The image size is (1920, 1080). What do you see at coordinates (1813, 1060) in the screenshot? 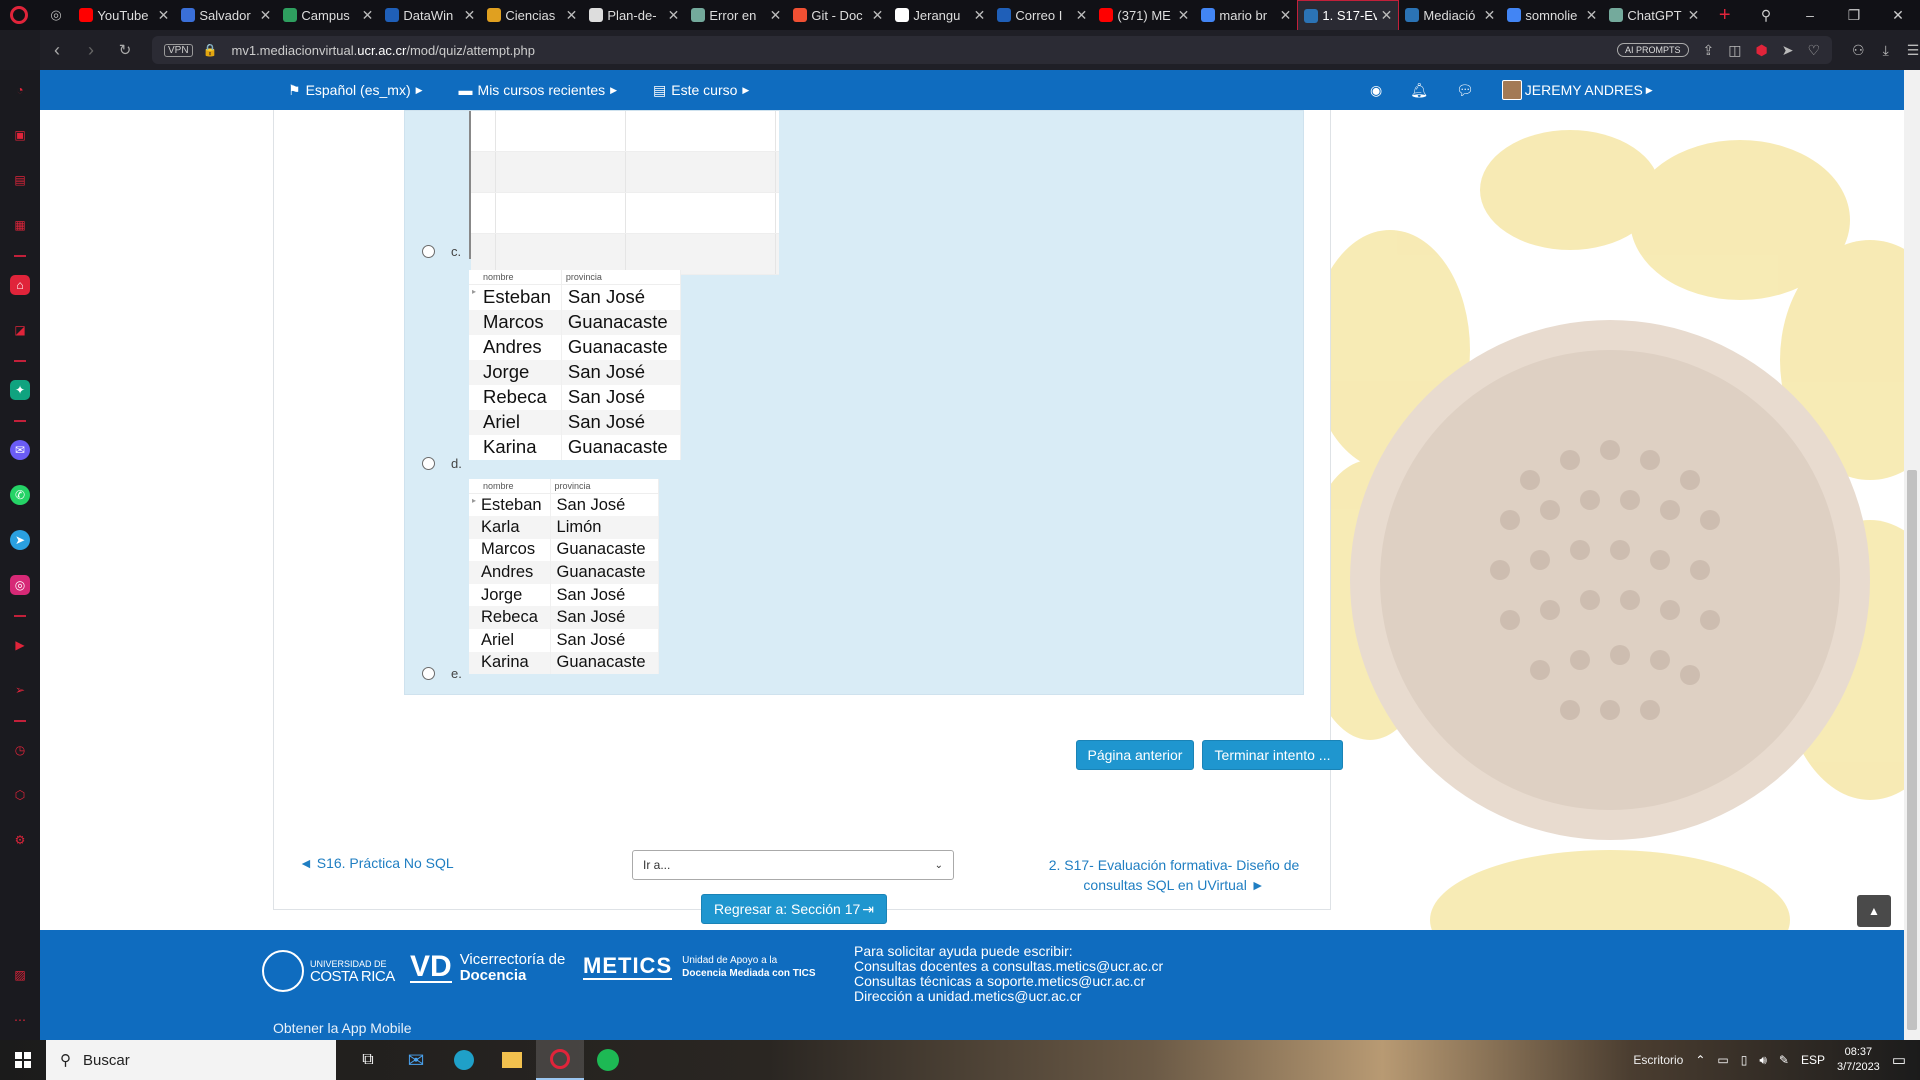
I see `input-language: ESP` at bounding box center [1813, 1060].